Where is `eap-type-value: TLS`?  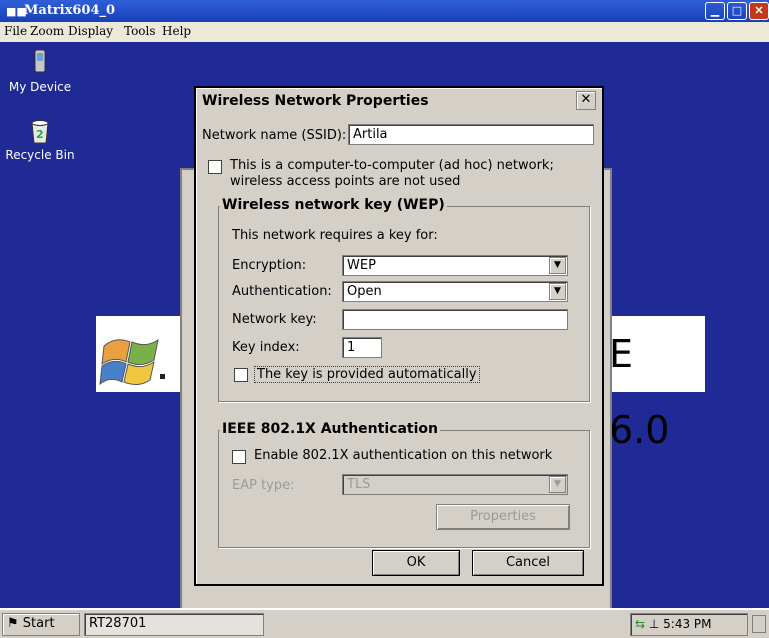 eap-type-value: TLS is located at coordinates (359, 484).